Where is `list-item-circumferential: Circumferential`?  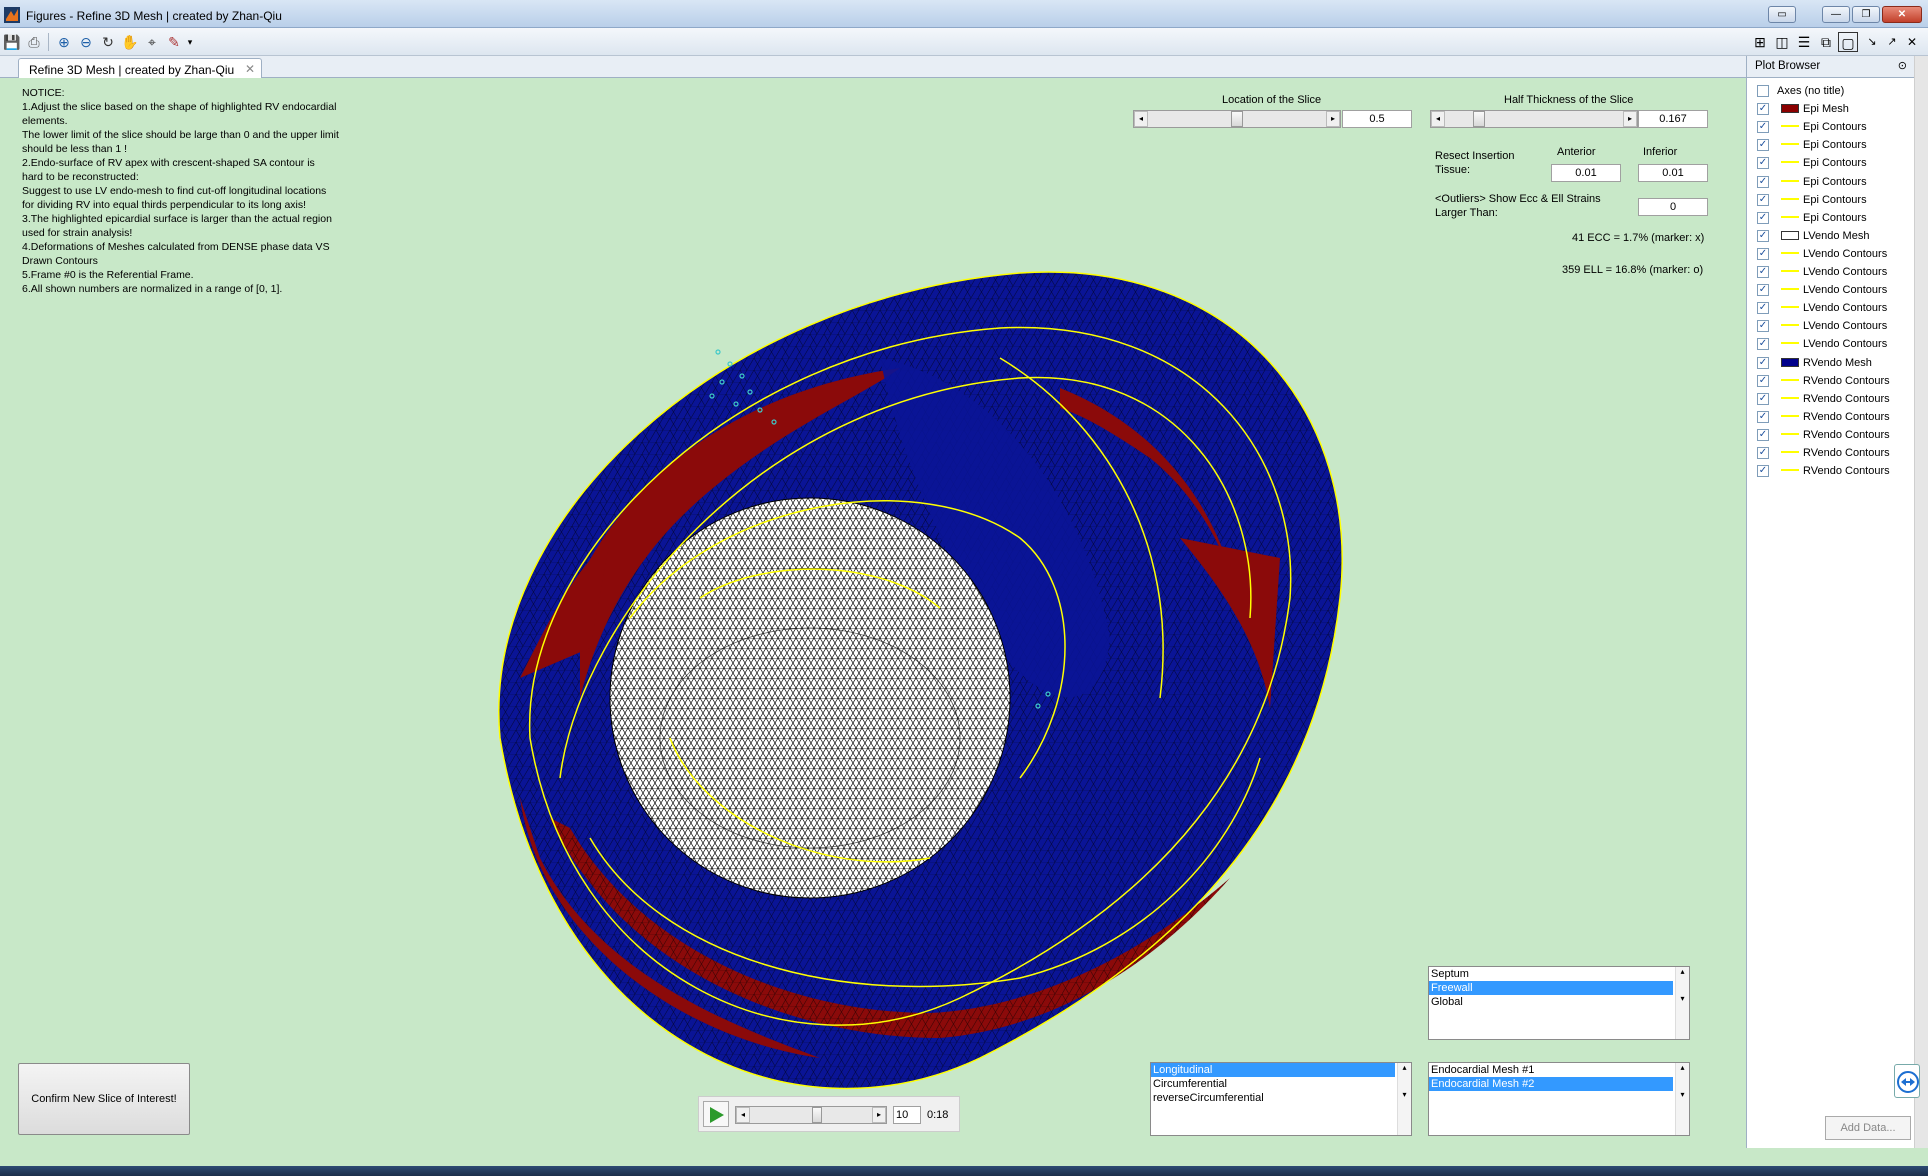 list-item-circumferential: Circumferential is located at coordinates (1281, 1084).